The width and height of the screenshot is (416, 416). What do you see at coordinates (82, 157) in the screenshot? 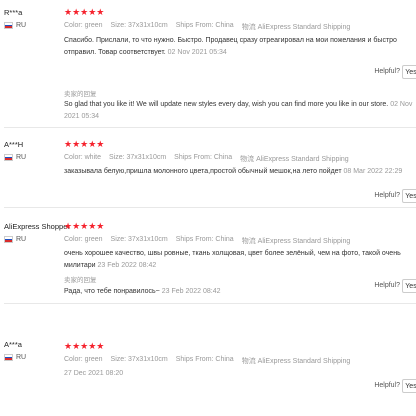
I see `color-label: Color: white` at bounding box center [82, 157].